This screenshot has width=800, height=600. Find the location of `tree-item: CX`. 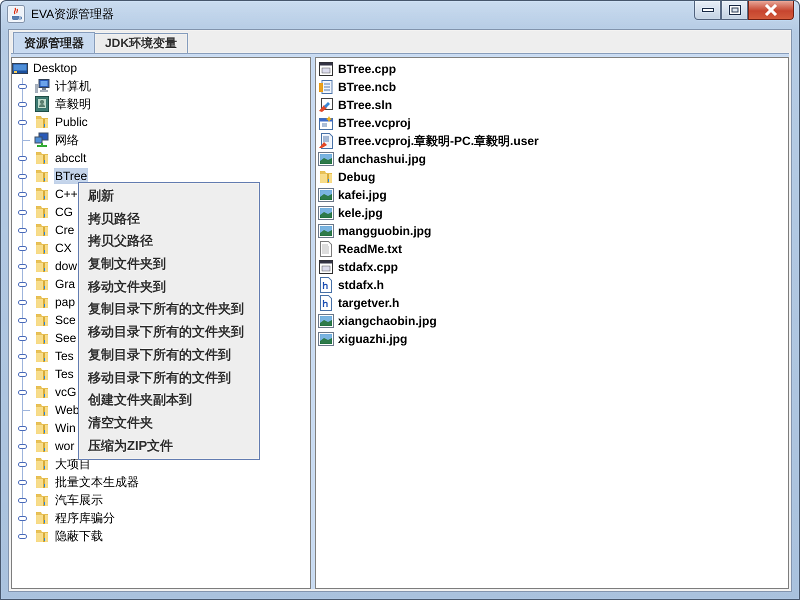

tree-item: CX is located at coordinates (63, 248).